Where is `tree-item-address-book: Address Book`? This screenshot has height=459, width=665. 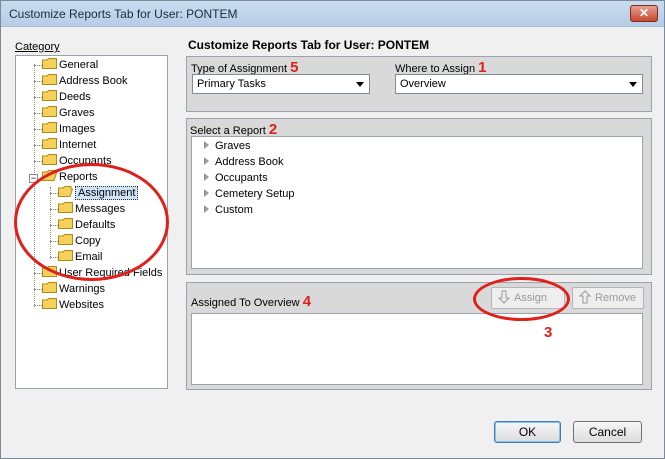 tree-item-address-book: Address Book is located at coordinates (84, 81).